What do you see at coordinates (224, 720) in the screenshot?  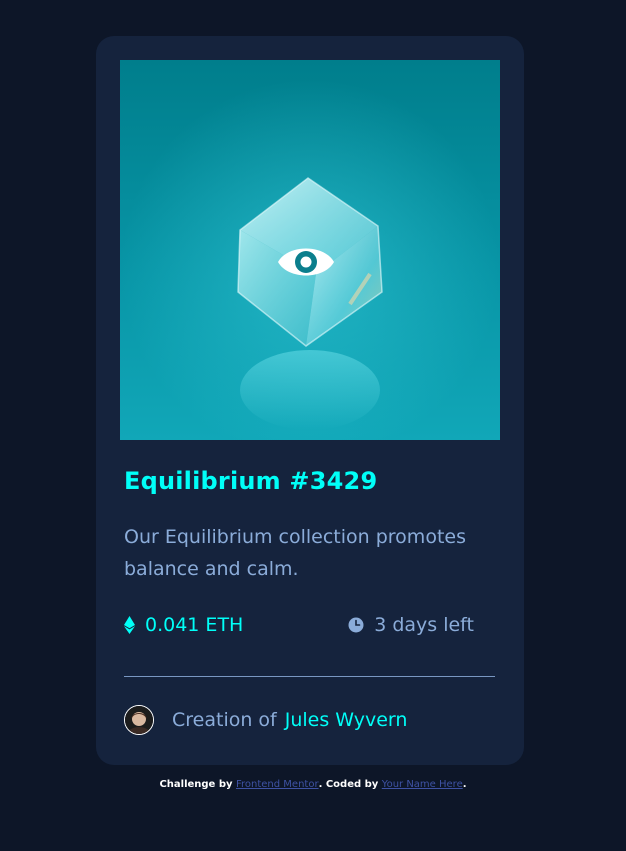 I see `creator-prefix: Creation of` at bounding box center [224, 720].